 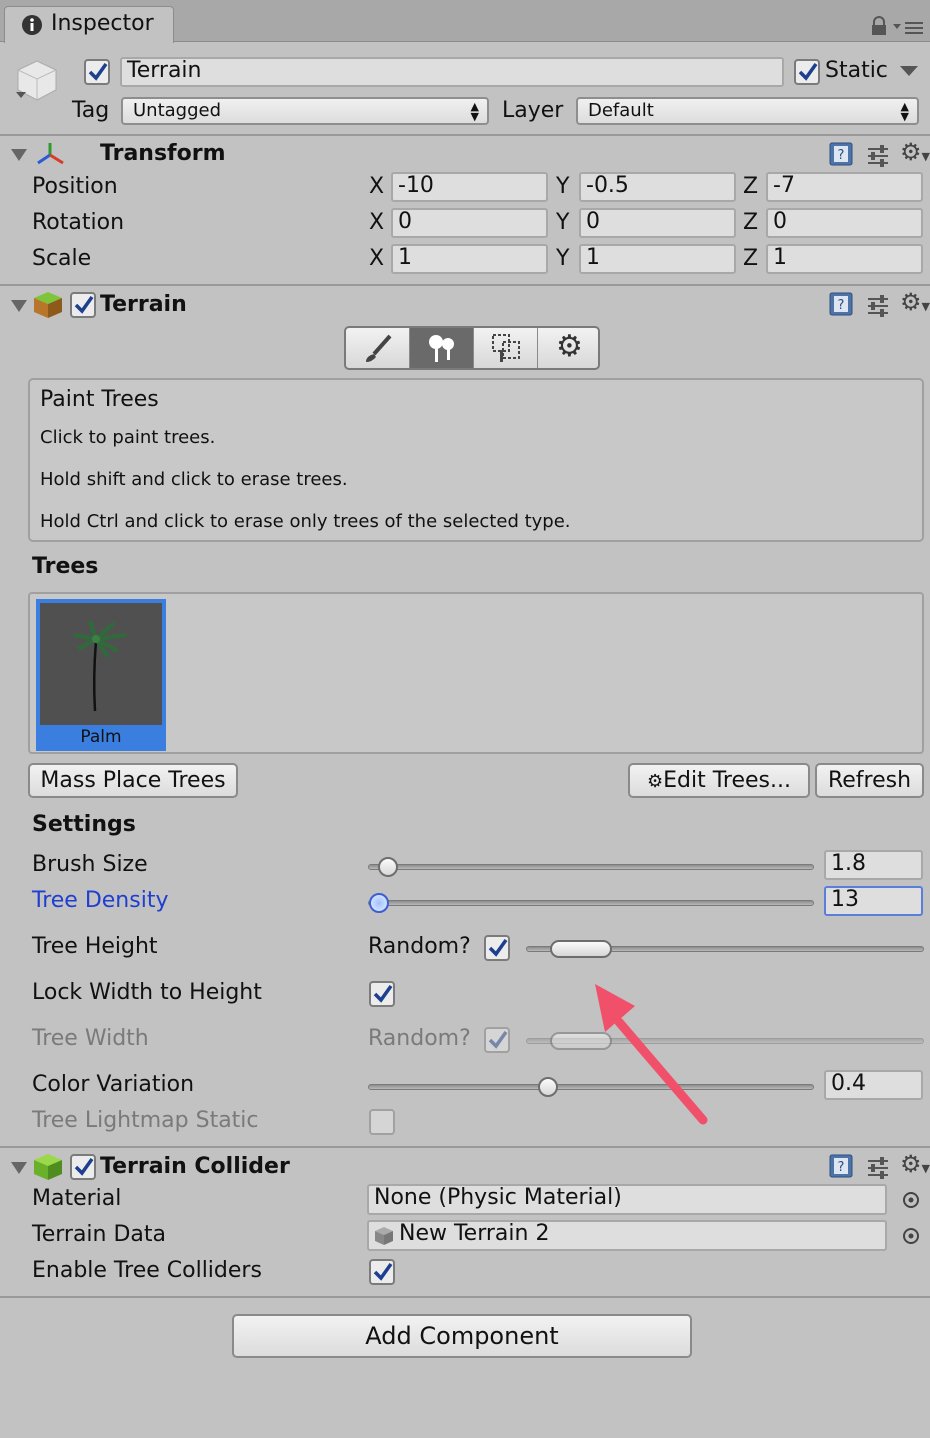 What do you see at coordinates (50, 154) in the screenshot?
I see `transform-icon` at bounding box center [50, 154].